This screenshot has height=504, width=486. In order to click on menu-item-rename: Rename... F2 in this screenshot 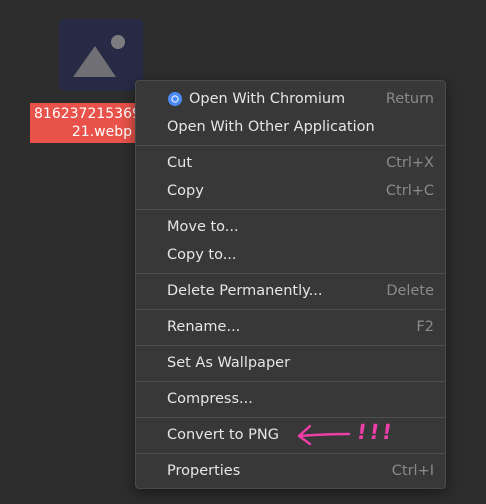, I will do `click(290, 327)`.